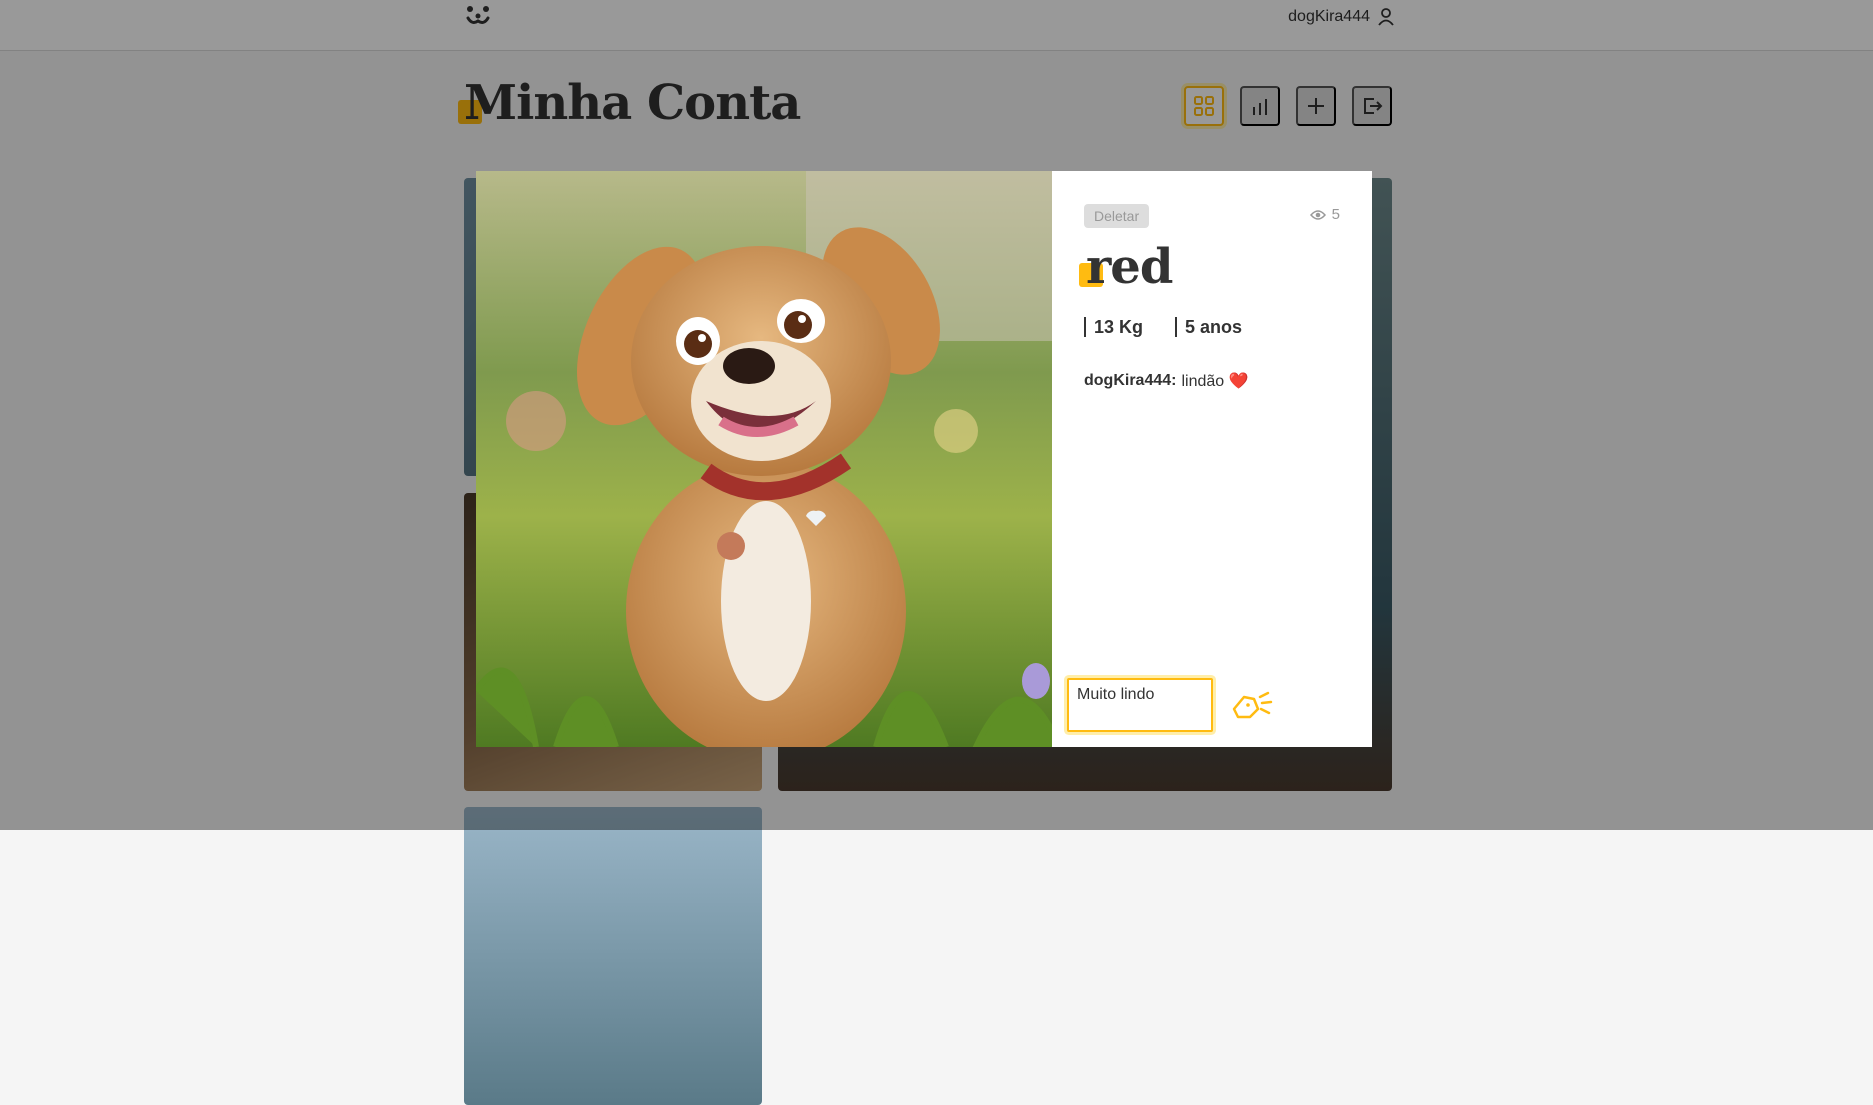  Describe the element at coordinates (1163, 327) in the screenshot. I see `photo-stats: 13 Kg 5 anos` at that location.